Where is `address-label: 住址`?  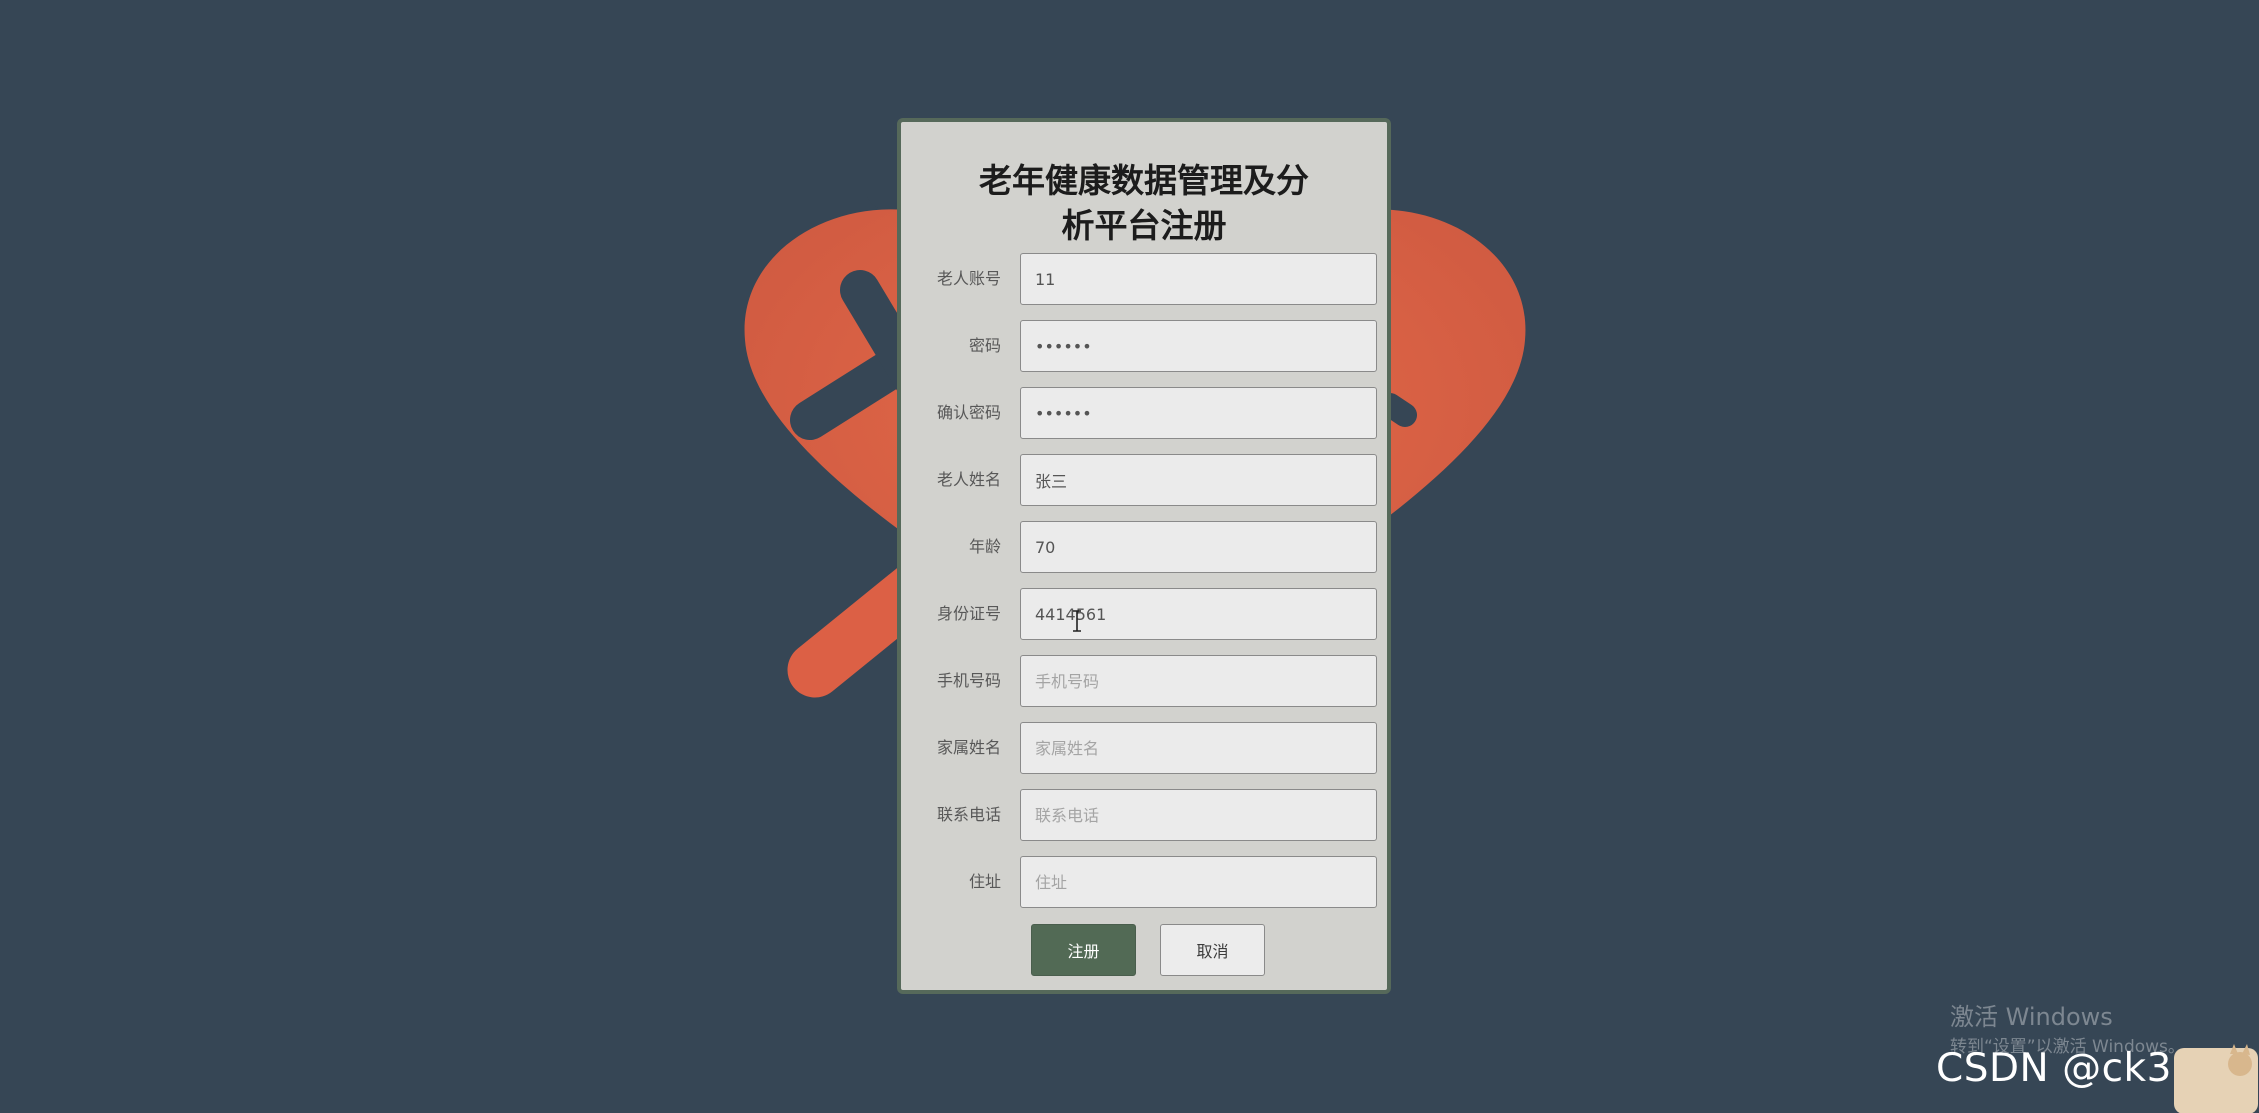
address-label: 住址 is located at coordinates (984, 881).